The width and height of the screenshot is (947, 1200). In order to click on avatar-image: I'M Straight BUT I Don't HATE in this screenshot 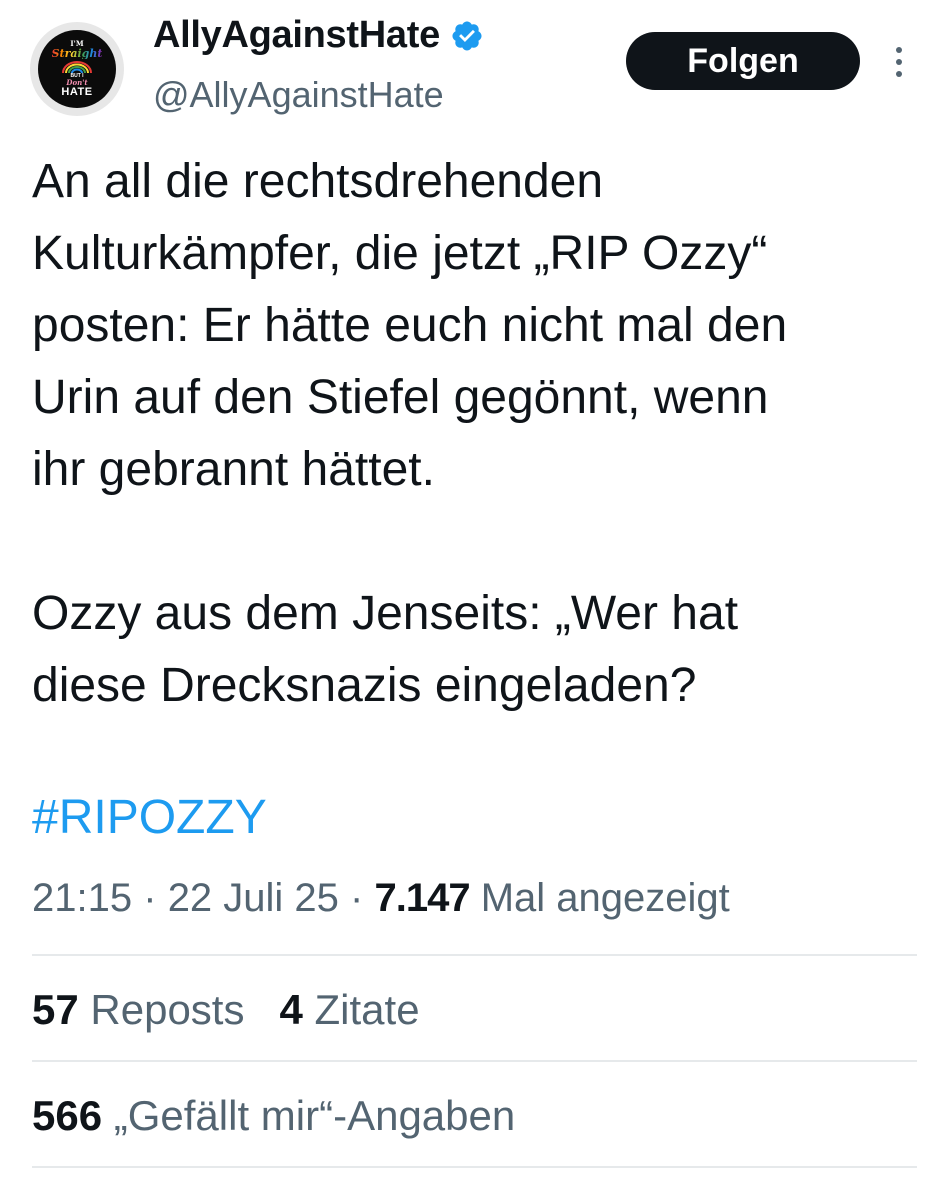, I will do `click(77, 69)`.